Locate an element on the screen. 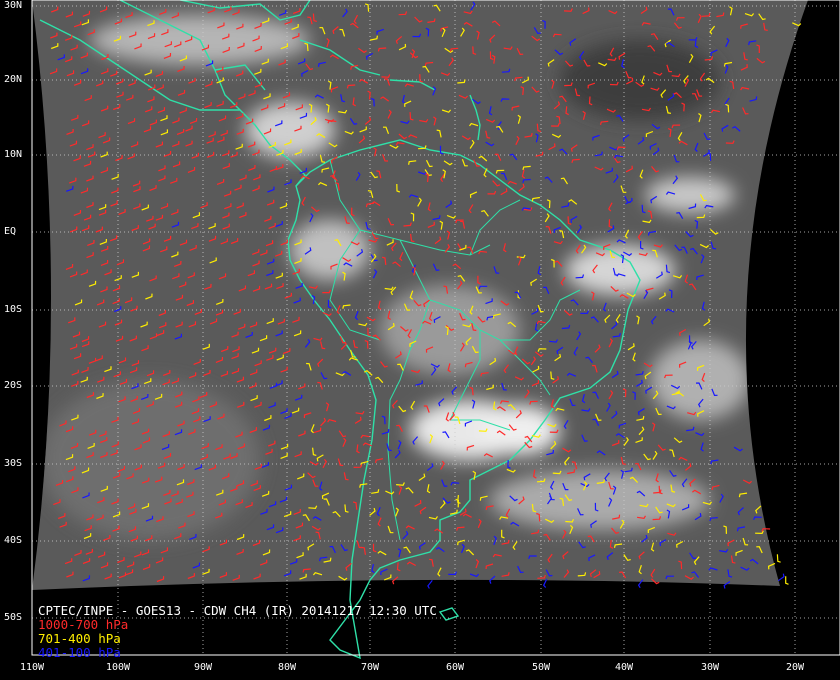 Image resolution: width=840 pixels, height=680 pixels. longitude-label: 110W is located at coordinates (32, 667).